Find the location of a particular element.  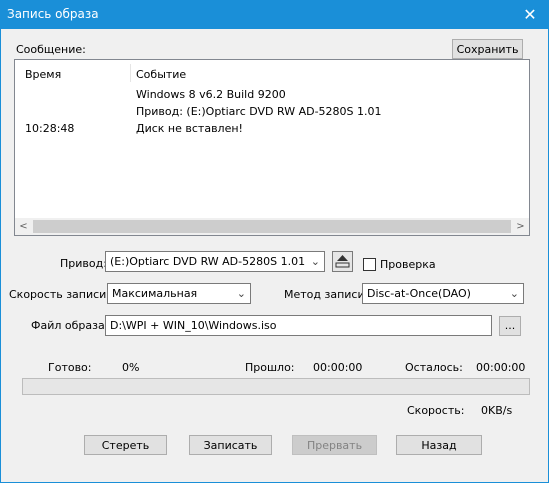

remaining-value: 00:00:00 is located at coordinates (501, 367).